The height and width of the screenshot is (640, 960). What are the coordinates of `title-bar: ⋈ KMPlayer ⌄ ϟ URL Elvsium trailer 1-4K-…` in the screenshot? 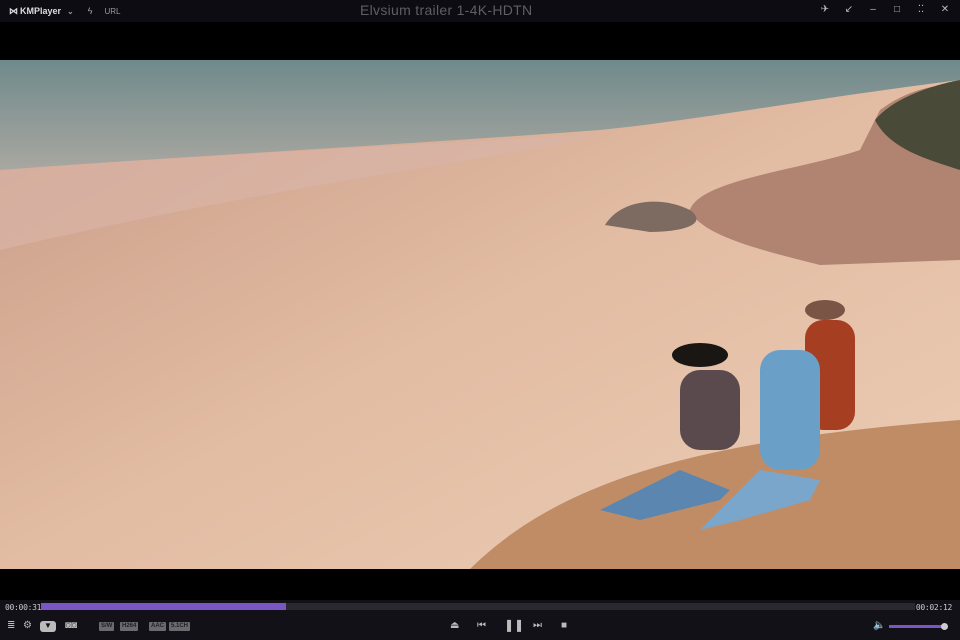 It's located at (480, 11).